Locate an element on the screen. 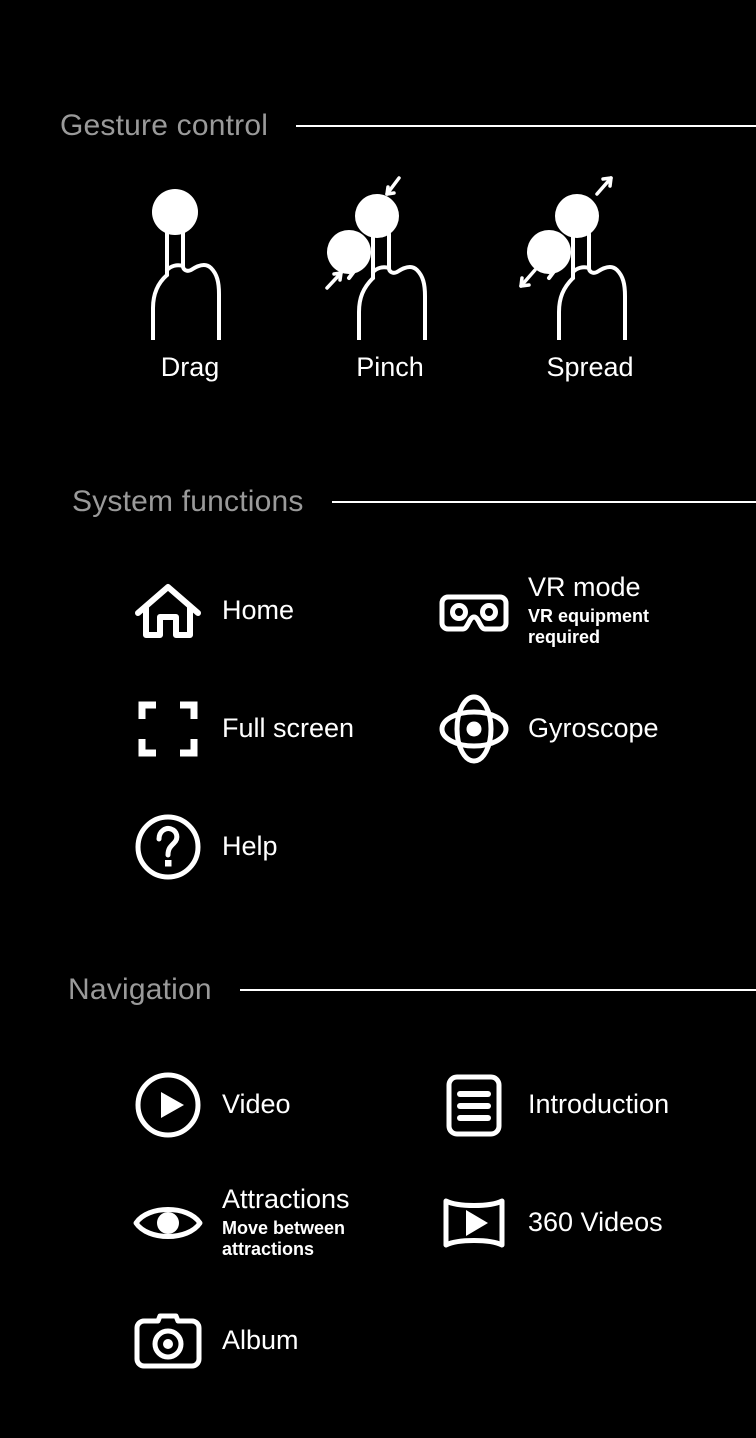 Image resolution: width=756 pixels, height=1438 pixels. system-item-help-labels: Help is located at coordinates (250, 846).